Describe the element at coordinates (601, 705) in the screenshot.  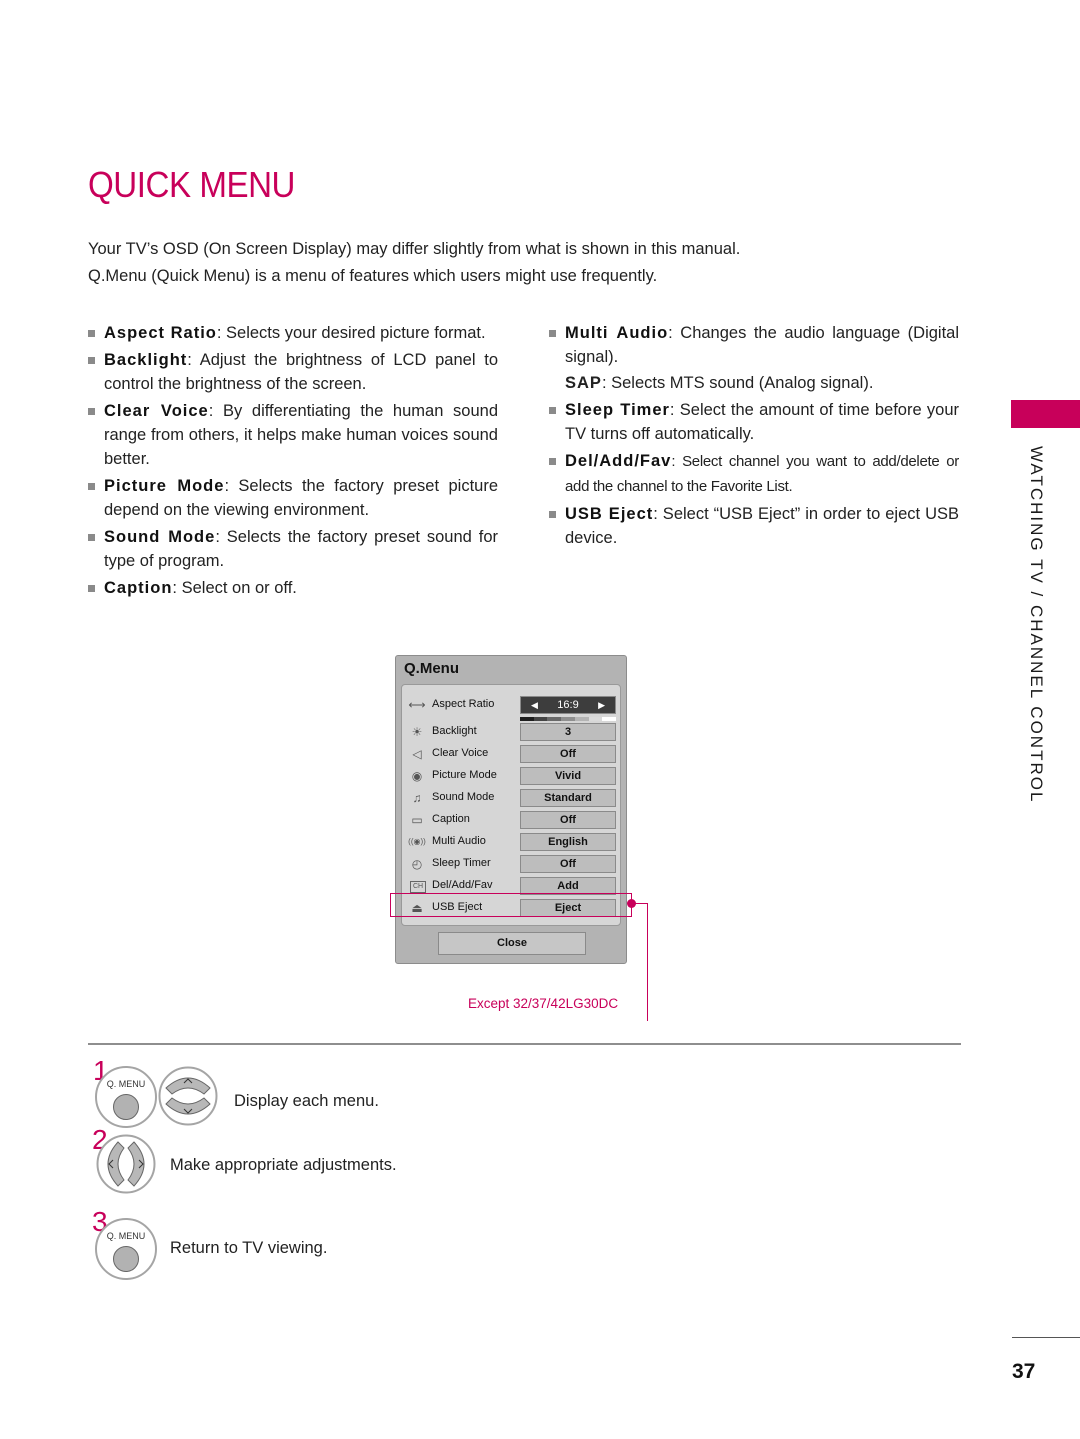
I see `arrow-right-icon: ▶` at that location.